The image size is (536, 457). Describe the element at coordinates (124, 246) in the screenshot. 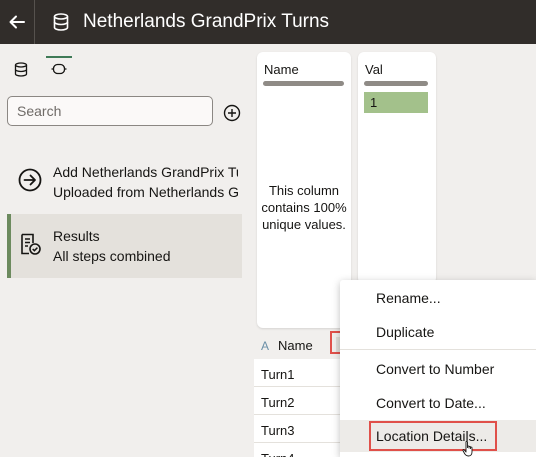

I see `step-item-results: Results All steps combined` at that location.